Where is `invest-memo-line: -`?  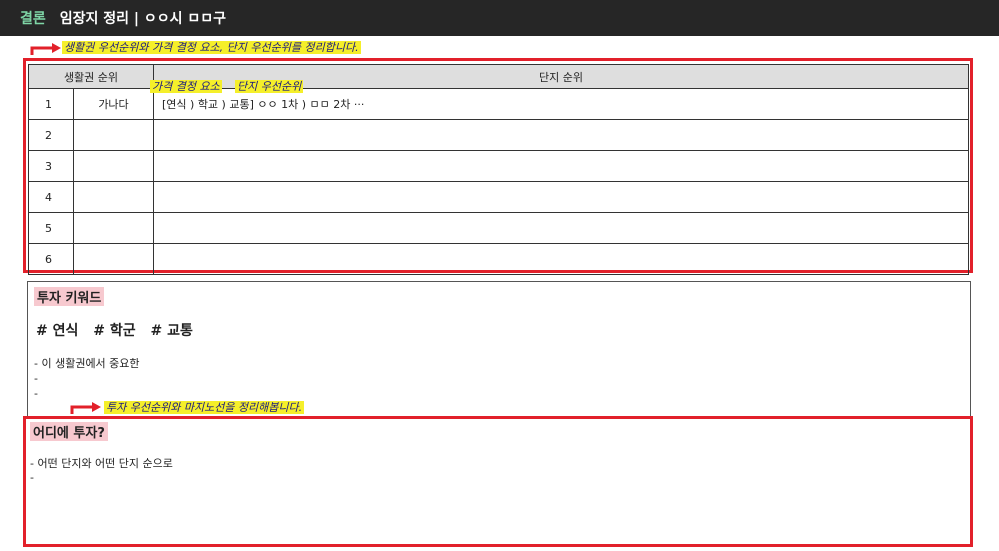
invest-memo-line: - is located at coordinates (32, 477).